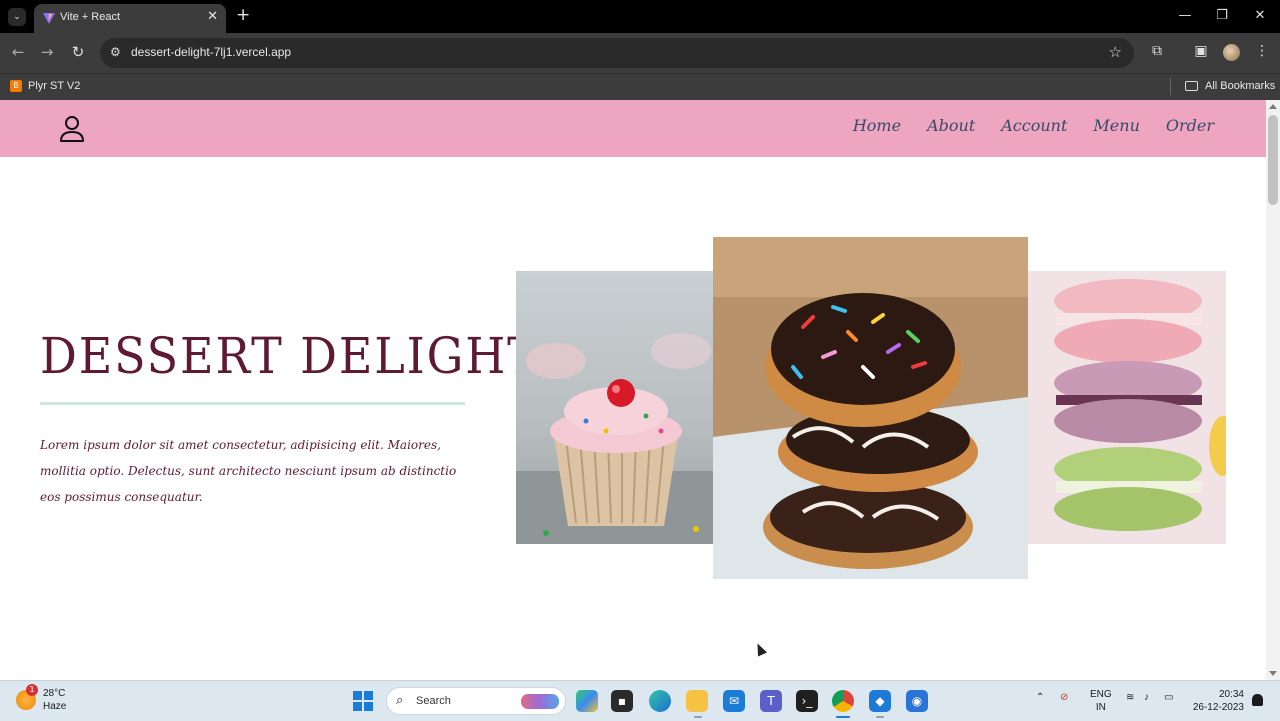 The image size is (1280, 721). Describe the element at coordinates (1185, 15) in the screenshot. I see `minimize-button: —` at that location.